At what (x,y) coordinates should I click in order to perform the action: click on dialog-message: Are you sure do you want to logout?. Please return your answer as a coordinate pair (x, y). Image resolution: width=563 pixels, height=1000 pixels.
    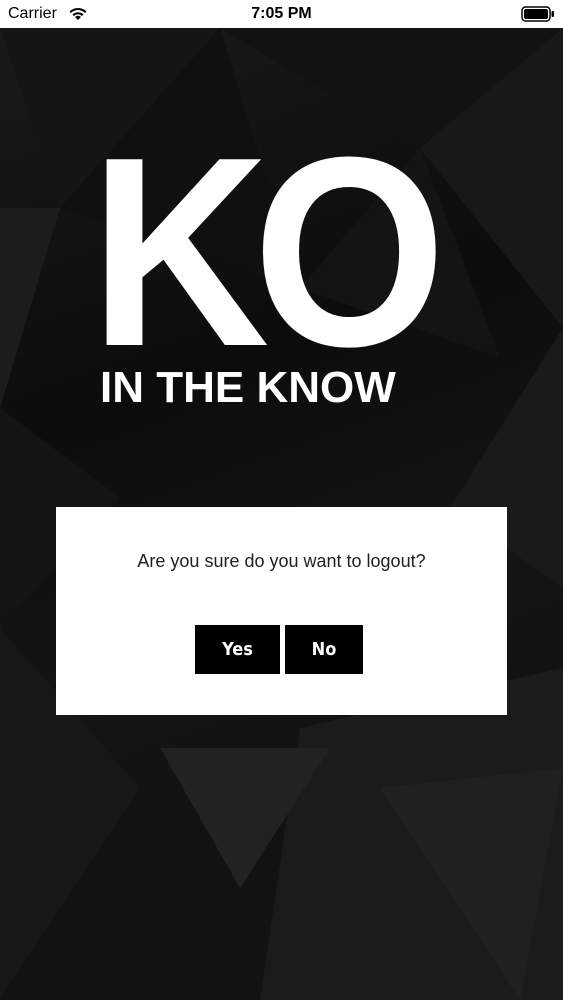
    Looking at the image, I should click on (281, 561).